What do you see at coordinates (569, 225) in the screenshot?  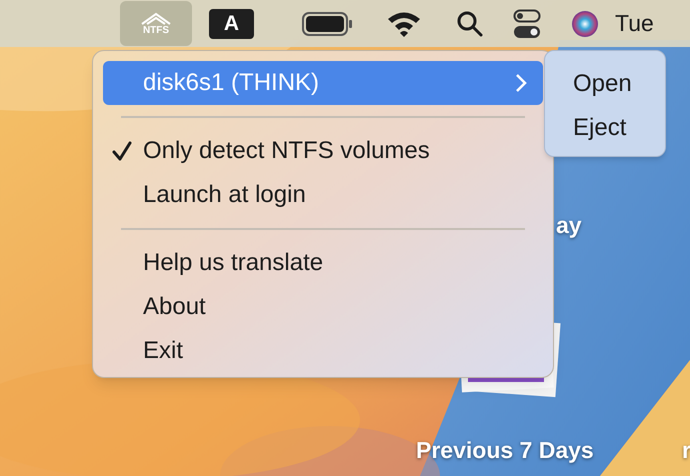 I see `desktop-icon-label: ay` at bounding box center [569, 225].